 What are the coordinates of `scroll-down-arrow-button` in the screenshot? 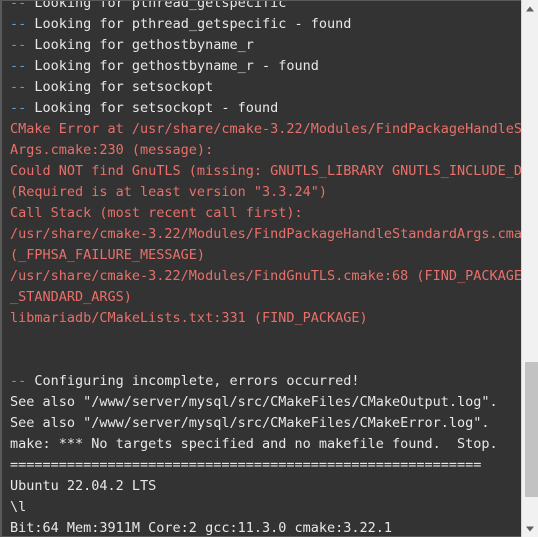 It's located at (530, 528).